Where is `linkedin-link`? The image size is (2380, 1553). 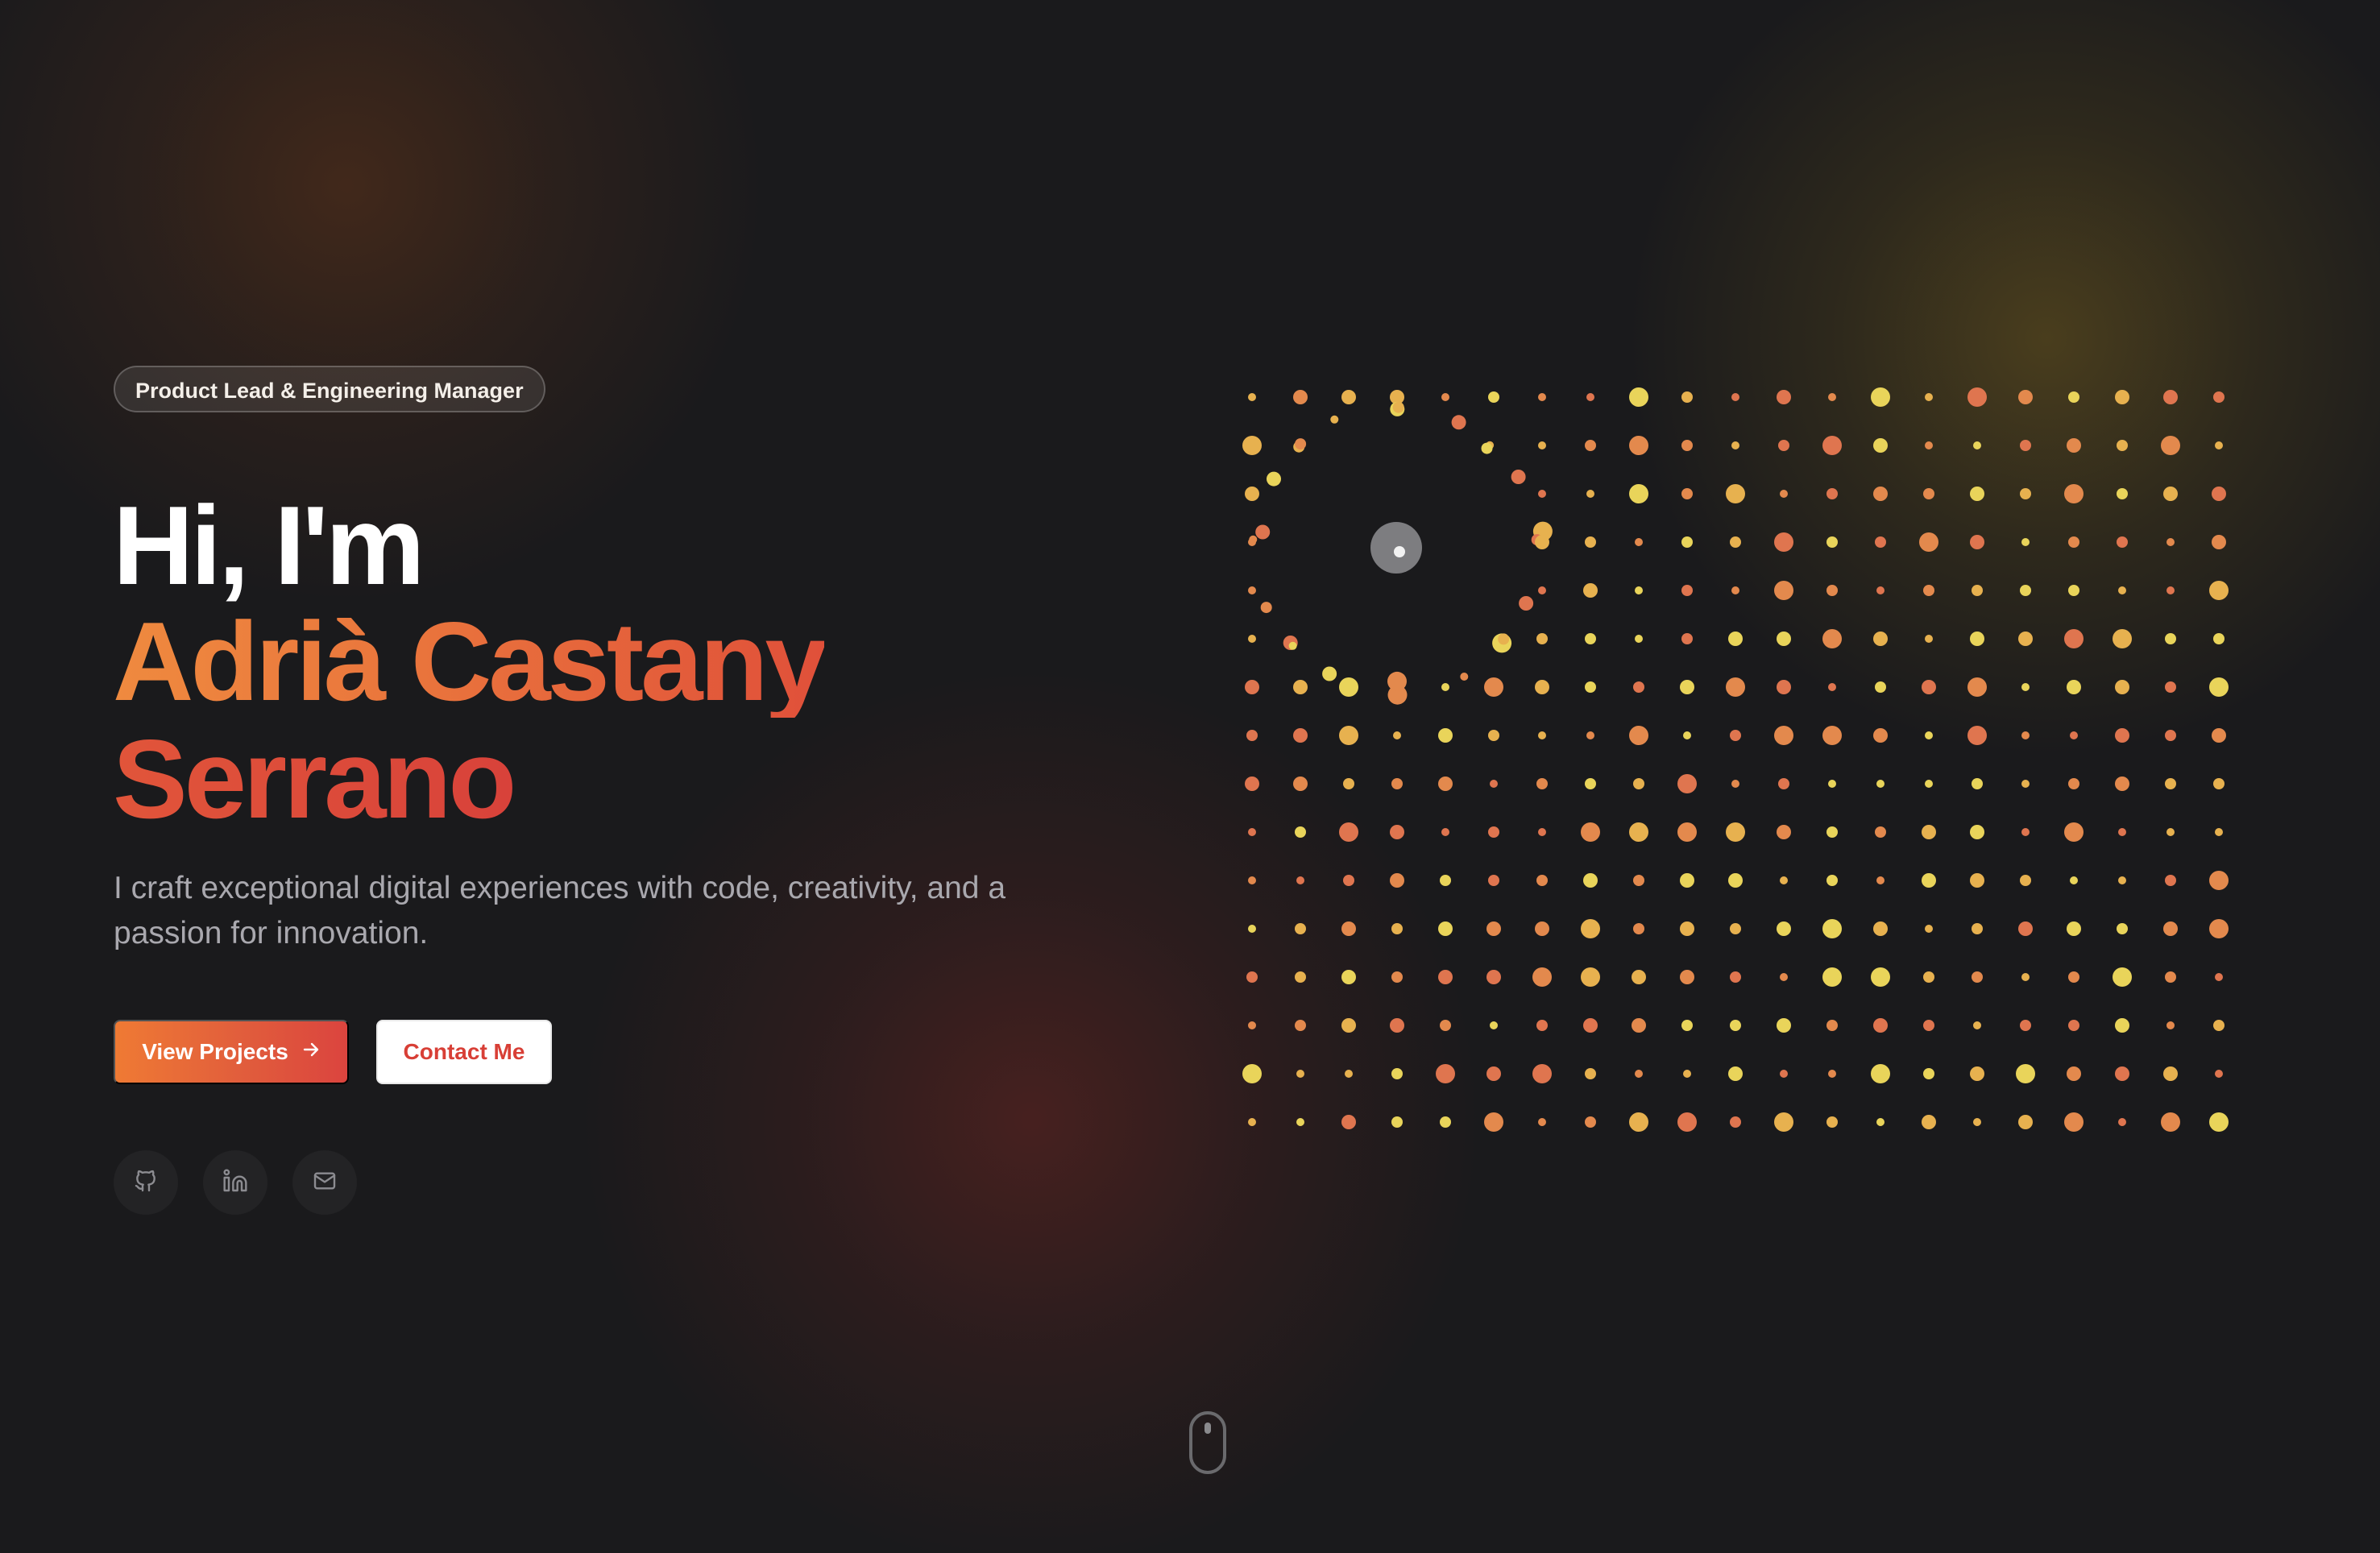
linkedin-link is located at coordinates (235, 1182).